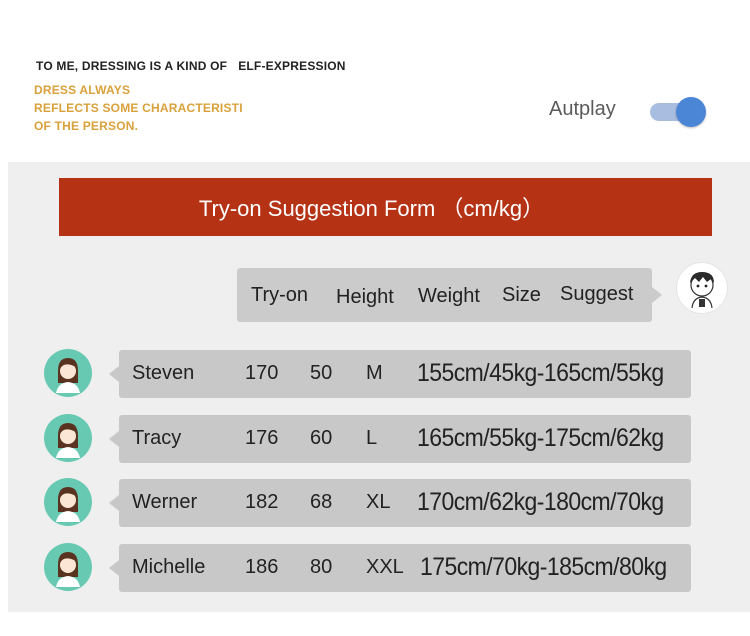 This screenshot has width=750, height=636. I want to click on row-name: Steven, so click(163, 373).